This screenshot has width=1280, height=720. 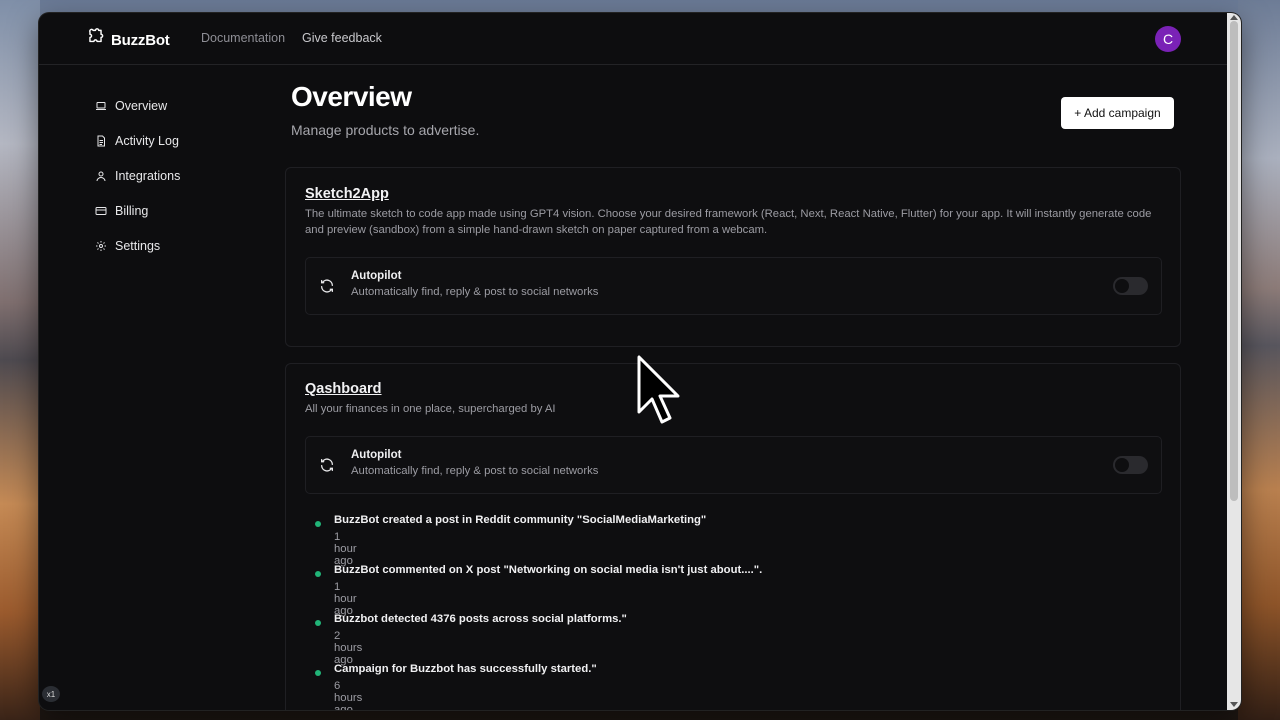 I want to click on campaign-title: Qashboard, so click(x=343, y=389).